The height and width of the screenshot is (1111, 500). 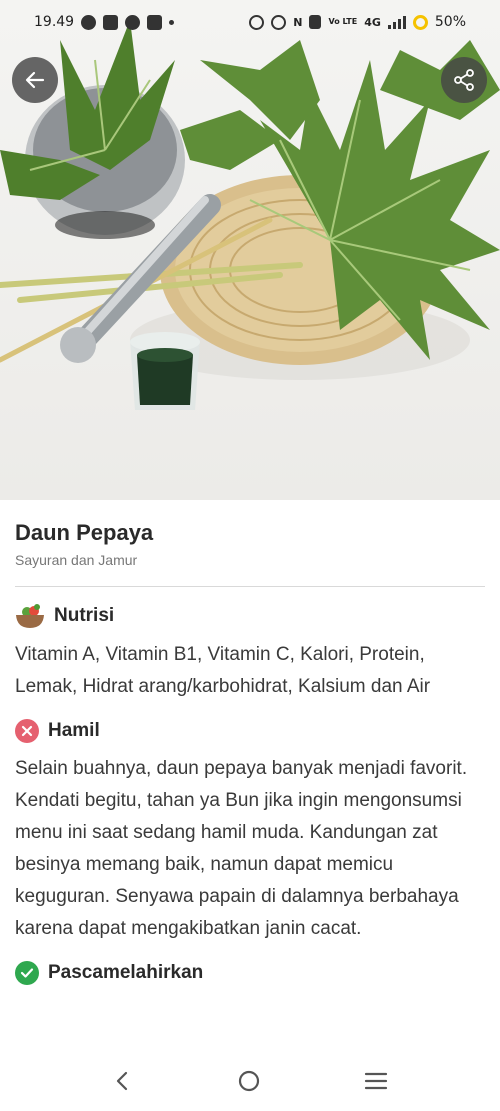 What do you see at coordinates (279, 22) in the screenshot?
I see `sync-icon` at bounding box center [279, 22].